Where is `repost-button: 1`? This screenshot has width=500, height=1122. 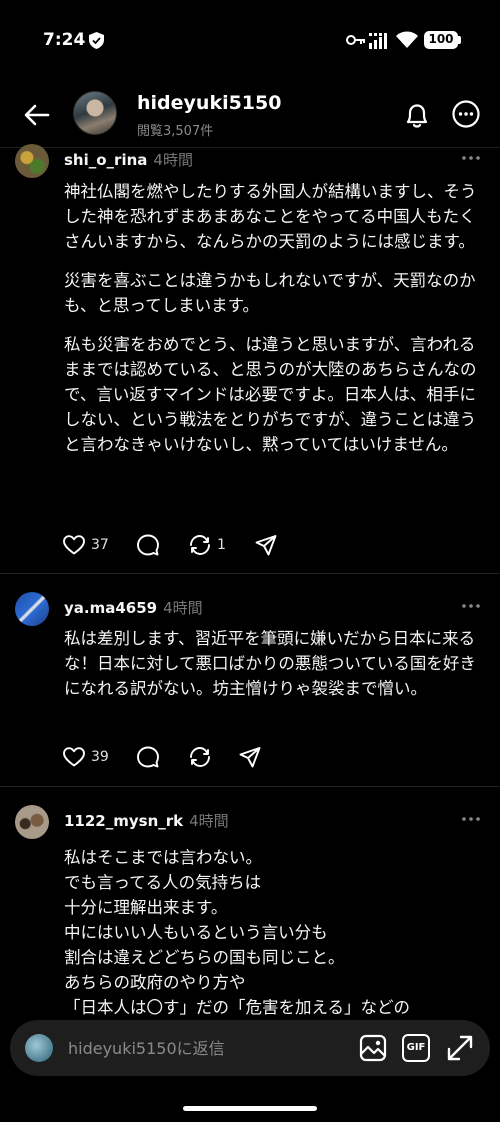 repost-button: 1 is located at coordinates (207, 545).